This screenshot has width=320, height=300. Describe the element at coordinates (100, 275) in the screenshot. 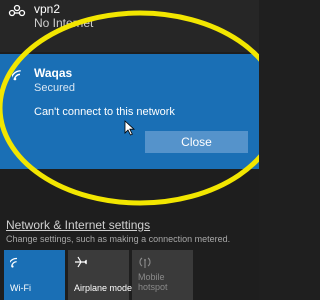

I see `airplane-mode-tile: Airplane mode` at that location.